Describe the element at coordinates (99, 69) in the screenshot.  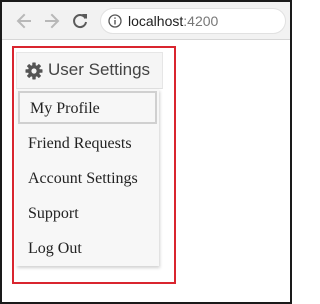
I see `user-settings-label: User Settings` at that location.